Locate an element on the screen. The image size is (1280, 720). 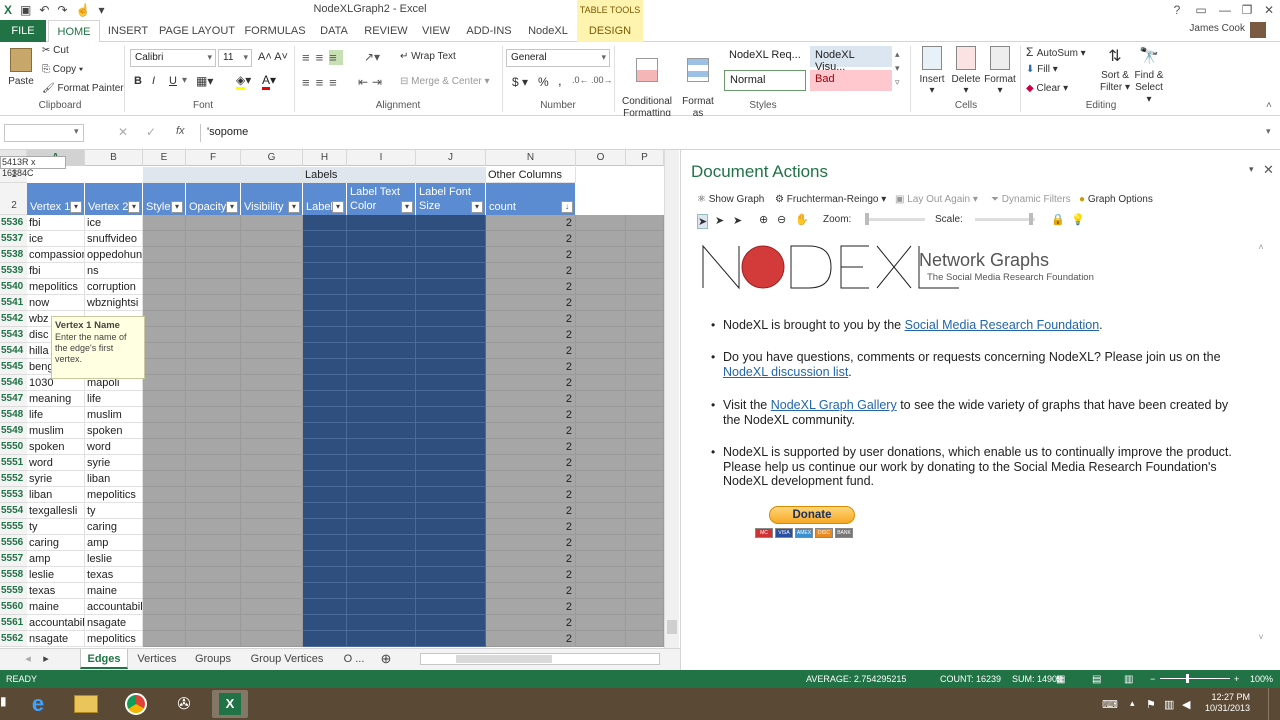
horizontal-align-icons: ≡≡≡ is located at coordinates (322, 82).